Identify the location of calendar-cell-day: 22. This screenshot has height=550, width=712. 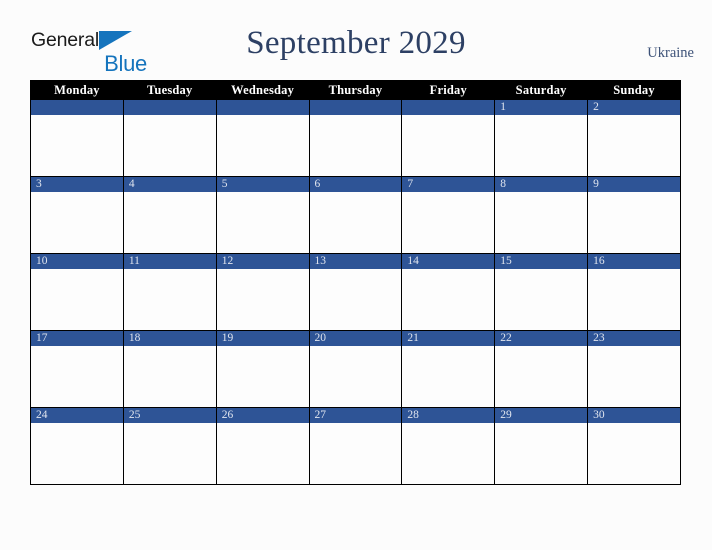
(541, 369).